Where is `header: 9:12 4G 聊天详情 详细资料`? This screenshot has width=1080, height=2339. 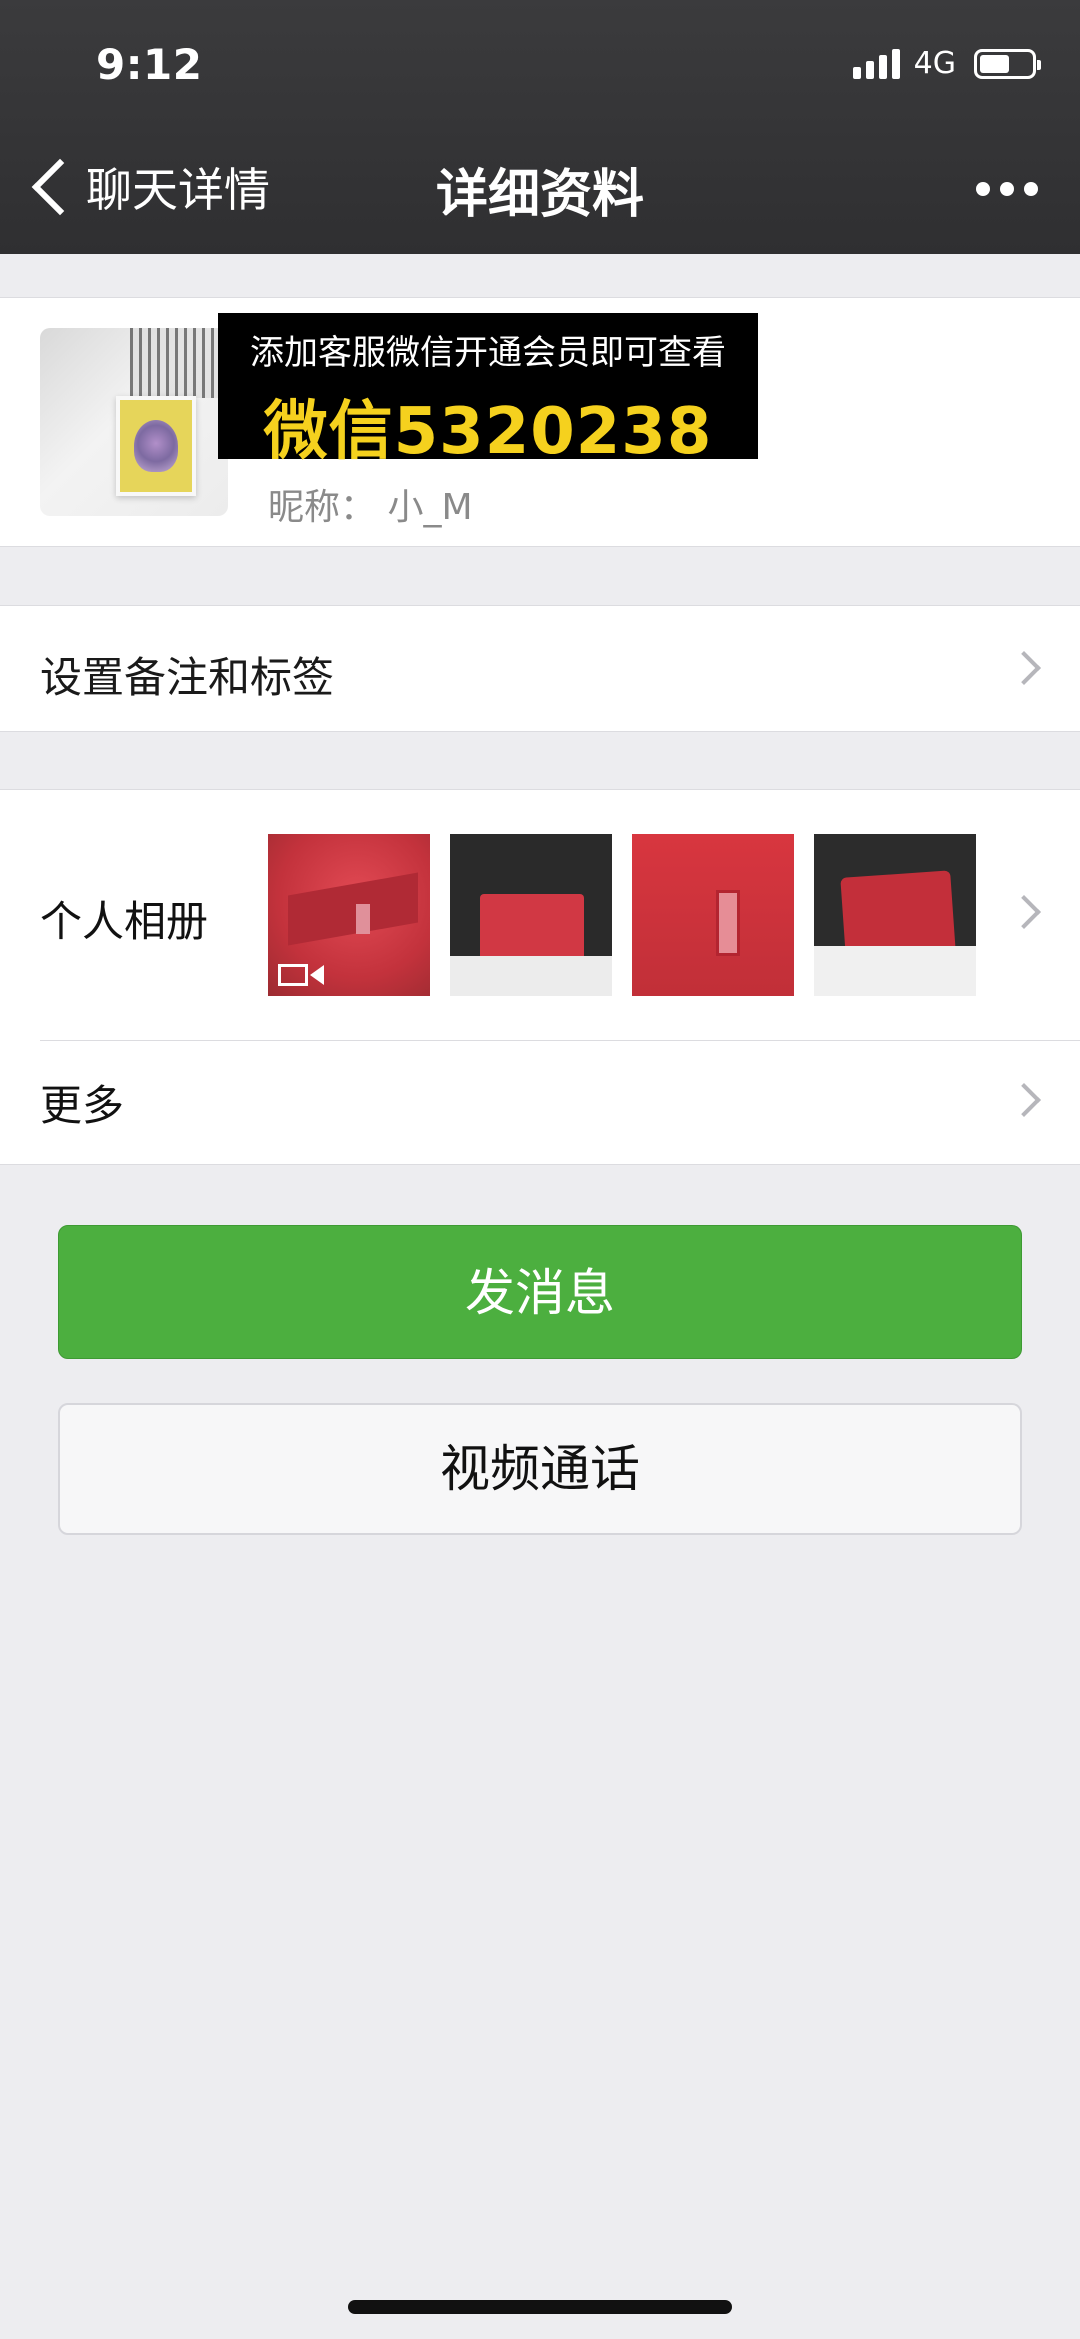 header: 9:12 4G 聊天详情 详细资料 is located at coordinates (540, 127).